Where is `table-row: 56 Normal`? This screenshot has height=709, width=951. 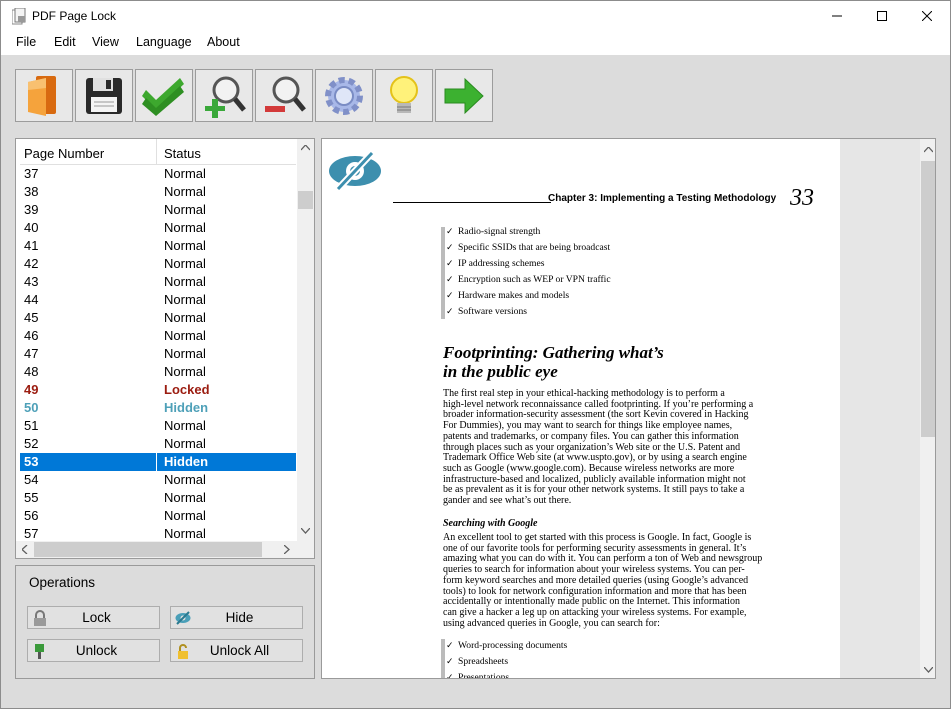
table-row: 56 Normal is located at coordinates (158, 516).